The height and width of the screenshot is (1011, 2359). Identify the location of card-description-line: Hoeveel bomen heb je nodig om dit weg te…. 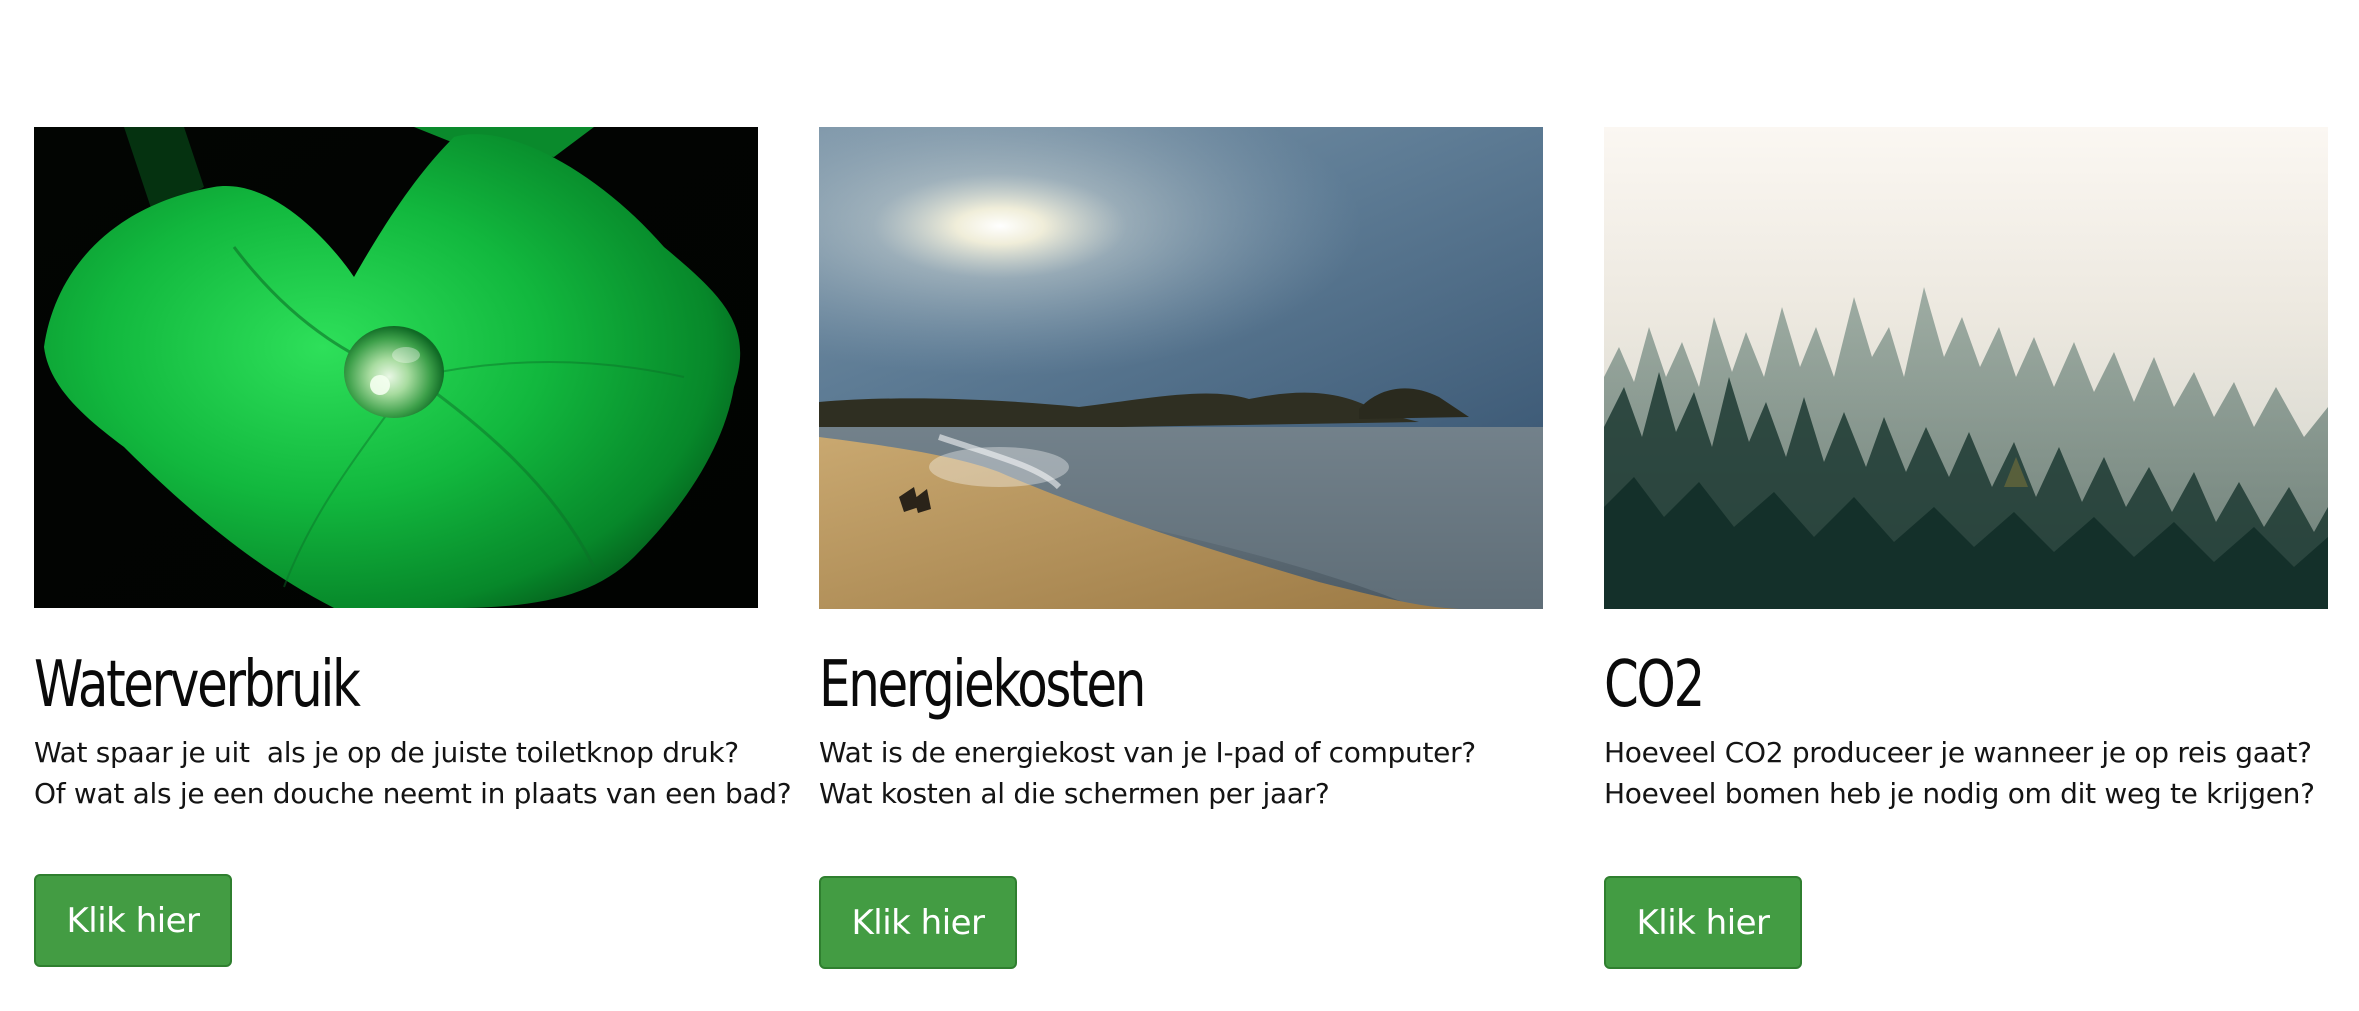
(1959, 793).